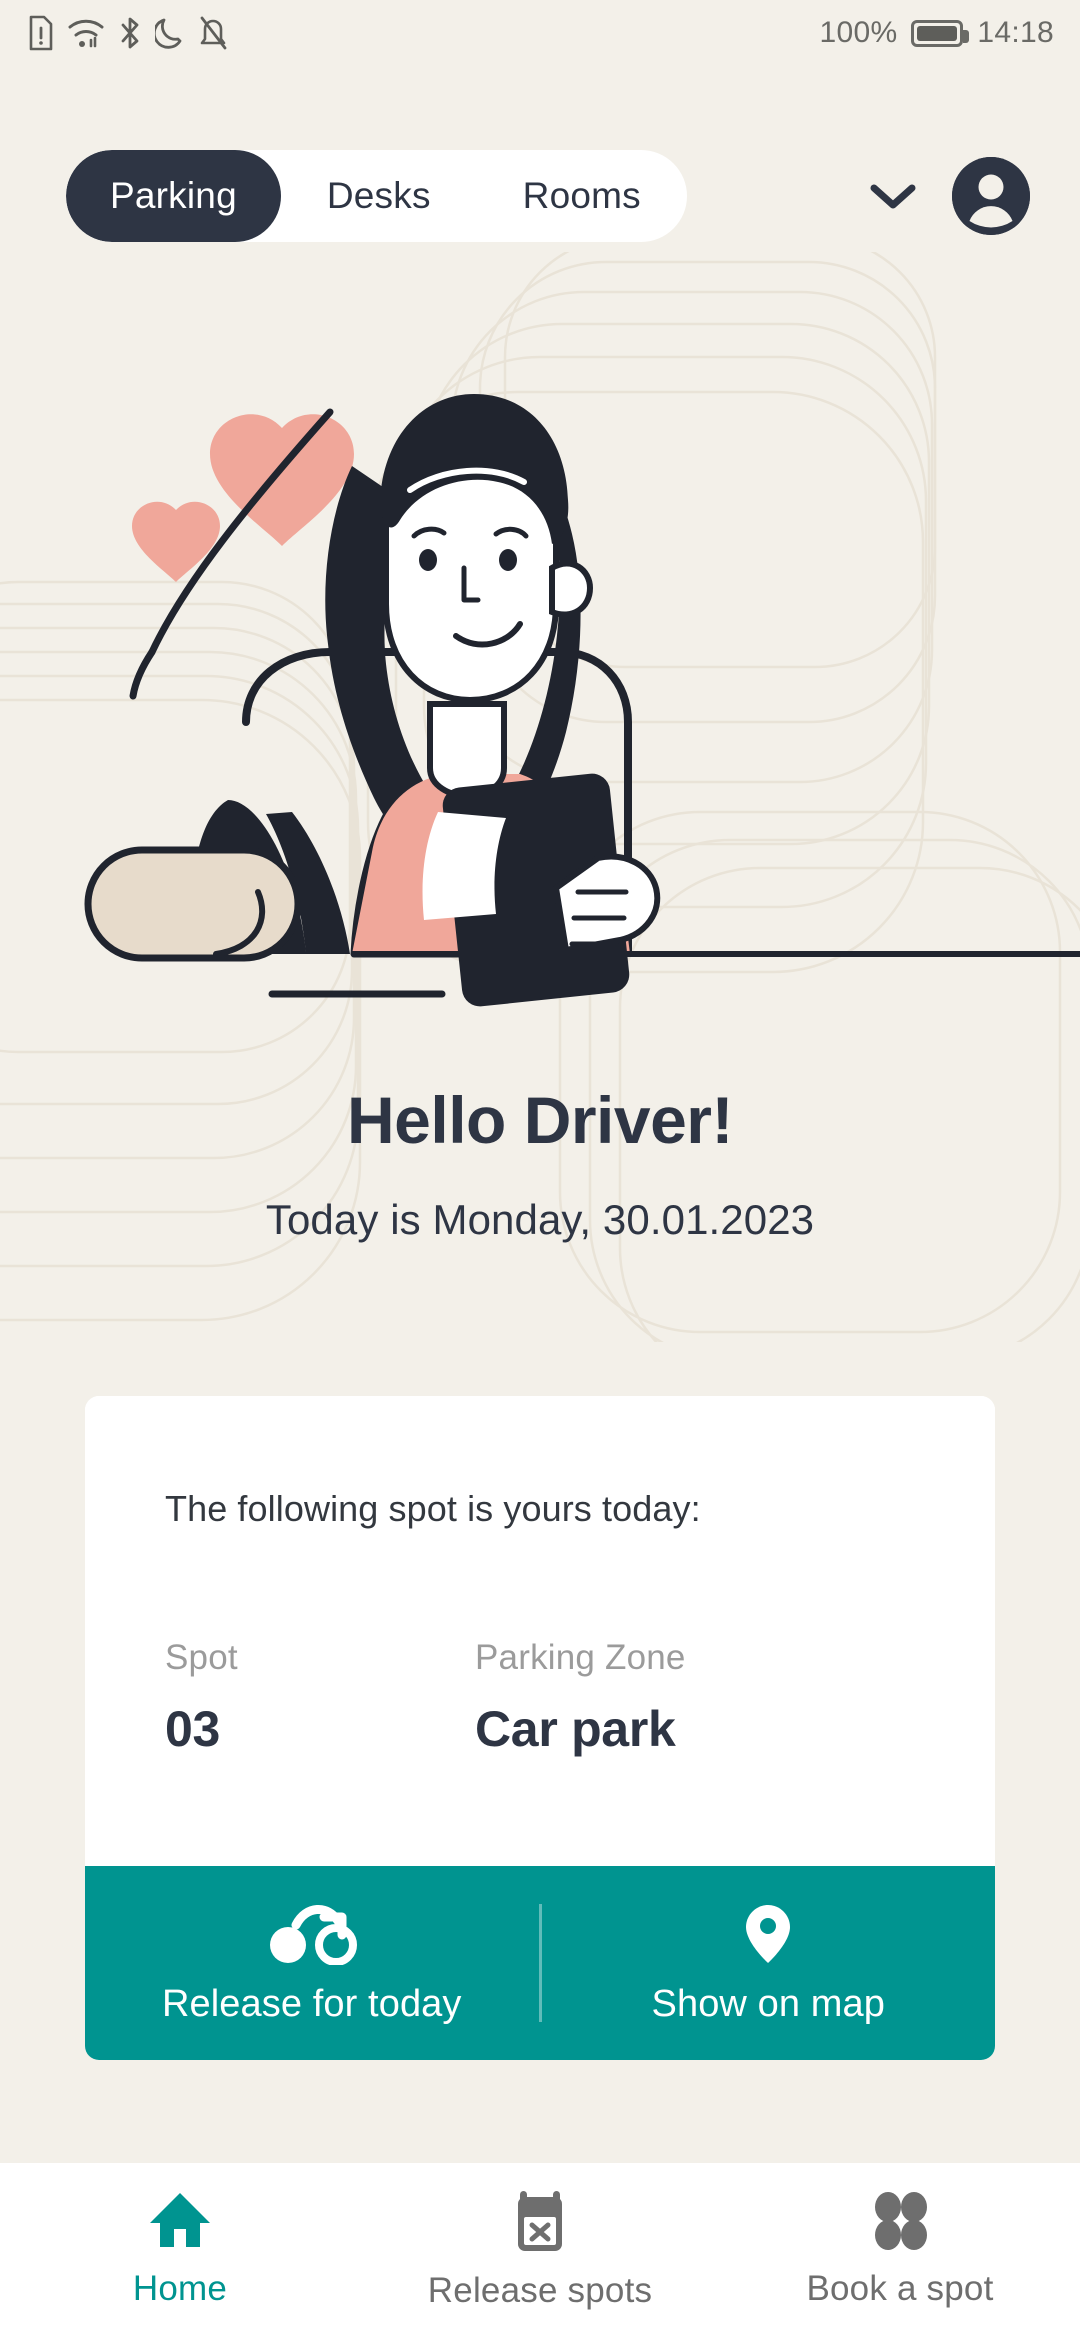 Image resolution: width=1080 pixels, height=2340 pixels. I want to click on field-spot-label: Spot, so click(201, 1657).